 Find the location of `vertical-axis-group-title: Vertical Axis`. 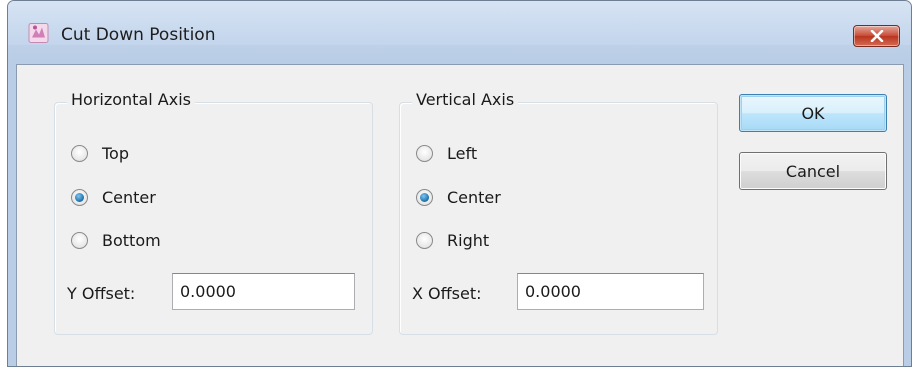

vertical-axis-group-title: Vertical Axis is located at coordinates (465, 99).